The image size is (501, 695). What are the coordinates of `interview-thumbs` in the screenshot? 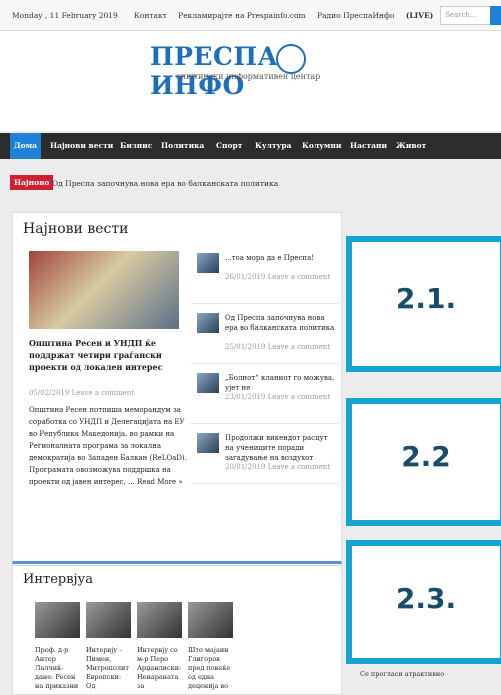 It's located at (134, 620).